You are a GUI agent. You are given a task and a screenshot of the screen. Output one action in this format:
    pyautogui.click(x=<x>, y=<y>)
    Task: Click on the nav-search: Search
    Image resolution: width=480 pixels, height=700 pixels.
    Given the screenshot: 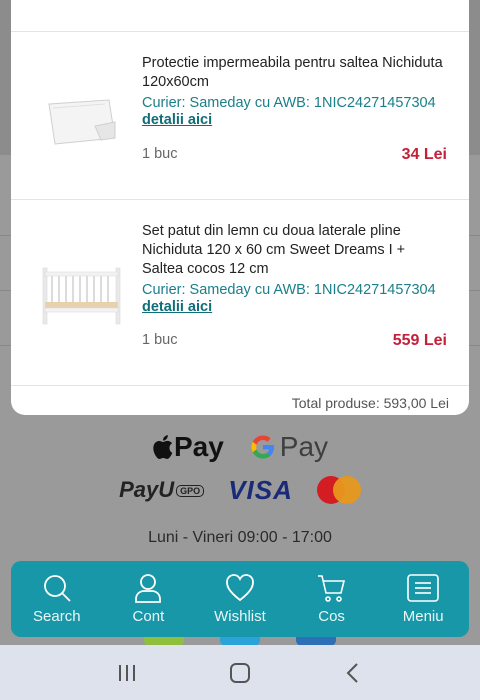 What is the action you would take?
    pyautogui.click(x=57, y=599)
    